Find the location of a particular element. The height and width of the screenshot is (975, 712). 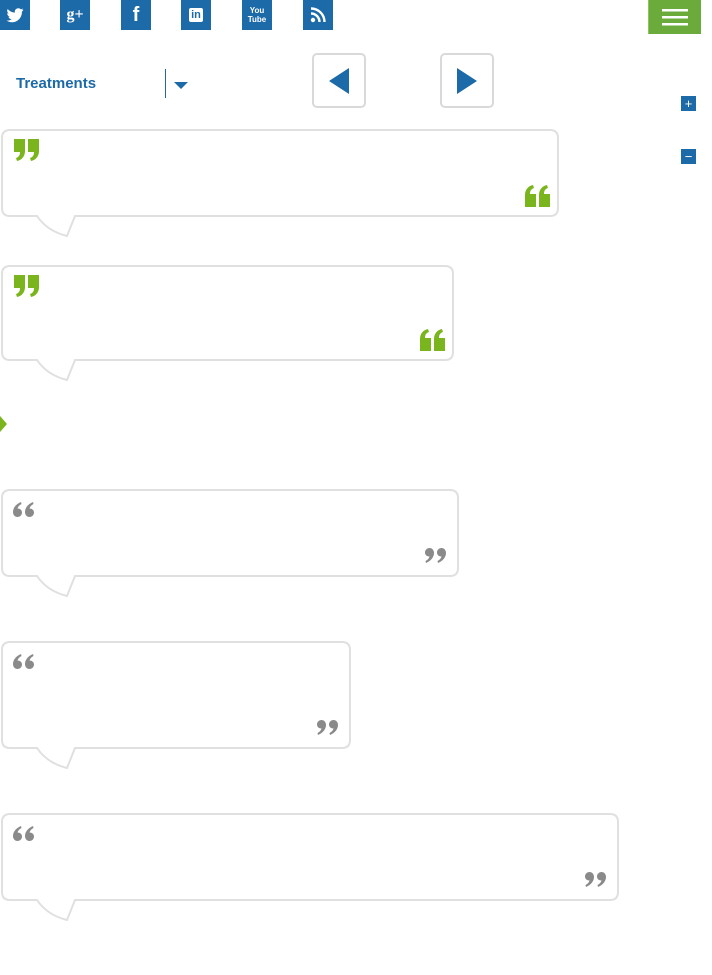

chevron-down-icon is located at coordinates (181, 86).